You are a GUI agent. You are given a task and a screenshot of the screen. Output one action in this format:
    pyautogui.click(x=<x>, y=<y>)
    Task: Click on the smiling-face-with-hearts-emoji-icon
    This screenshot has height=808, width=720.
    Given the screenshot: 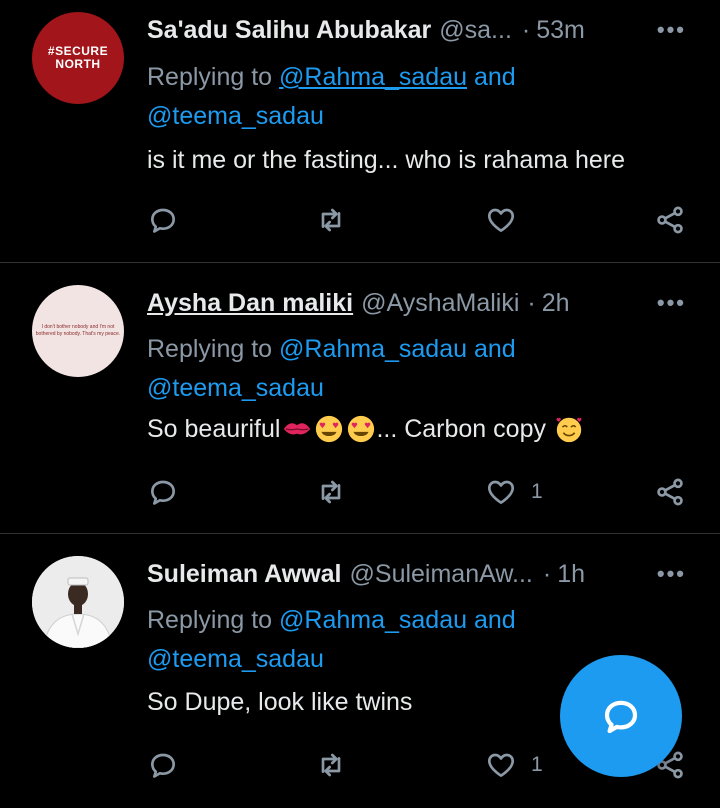 What is the action you would take?
    pyautogui.click(x=569, y=430)
    